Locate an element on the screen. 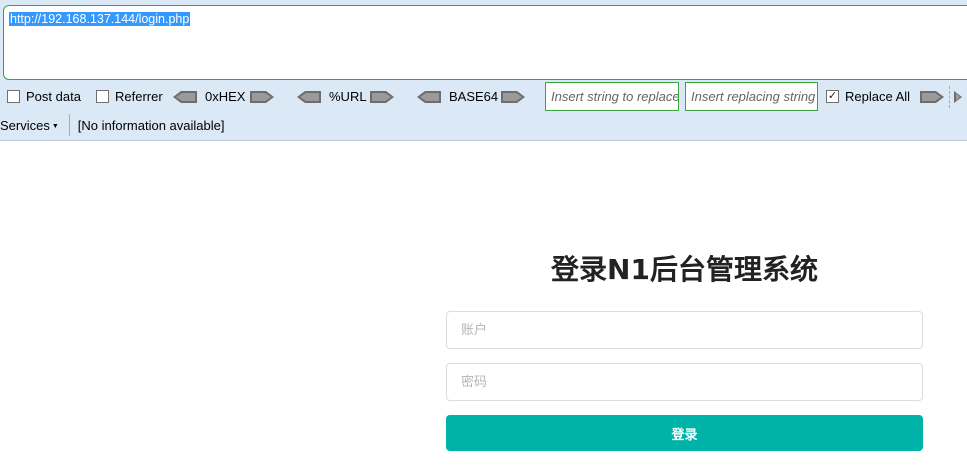  status-row: Services ▼ [No information available] is located at coordinates (483, 125).